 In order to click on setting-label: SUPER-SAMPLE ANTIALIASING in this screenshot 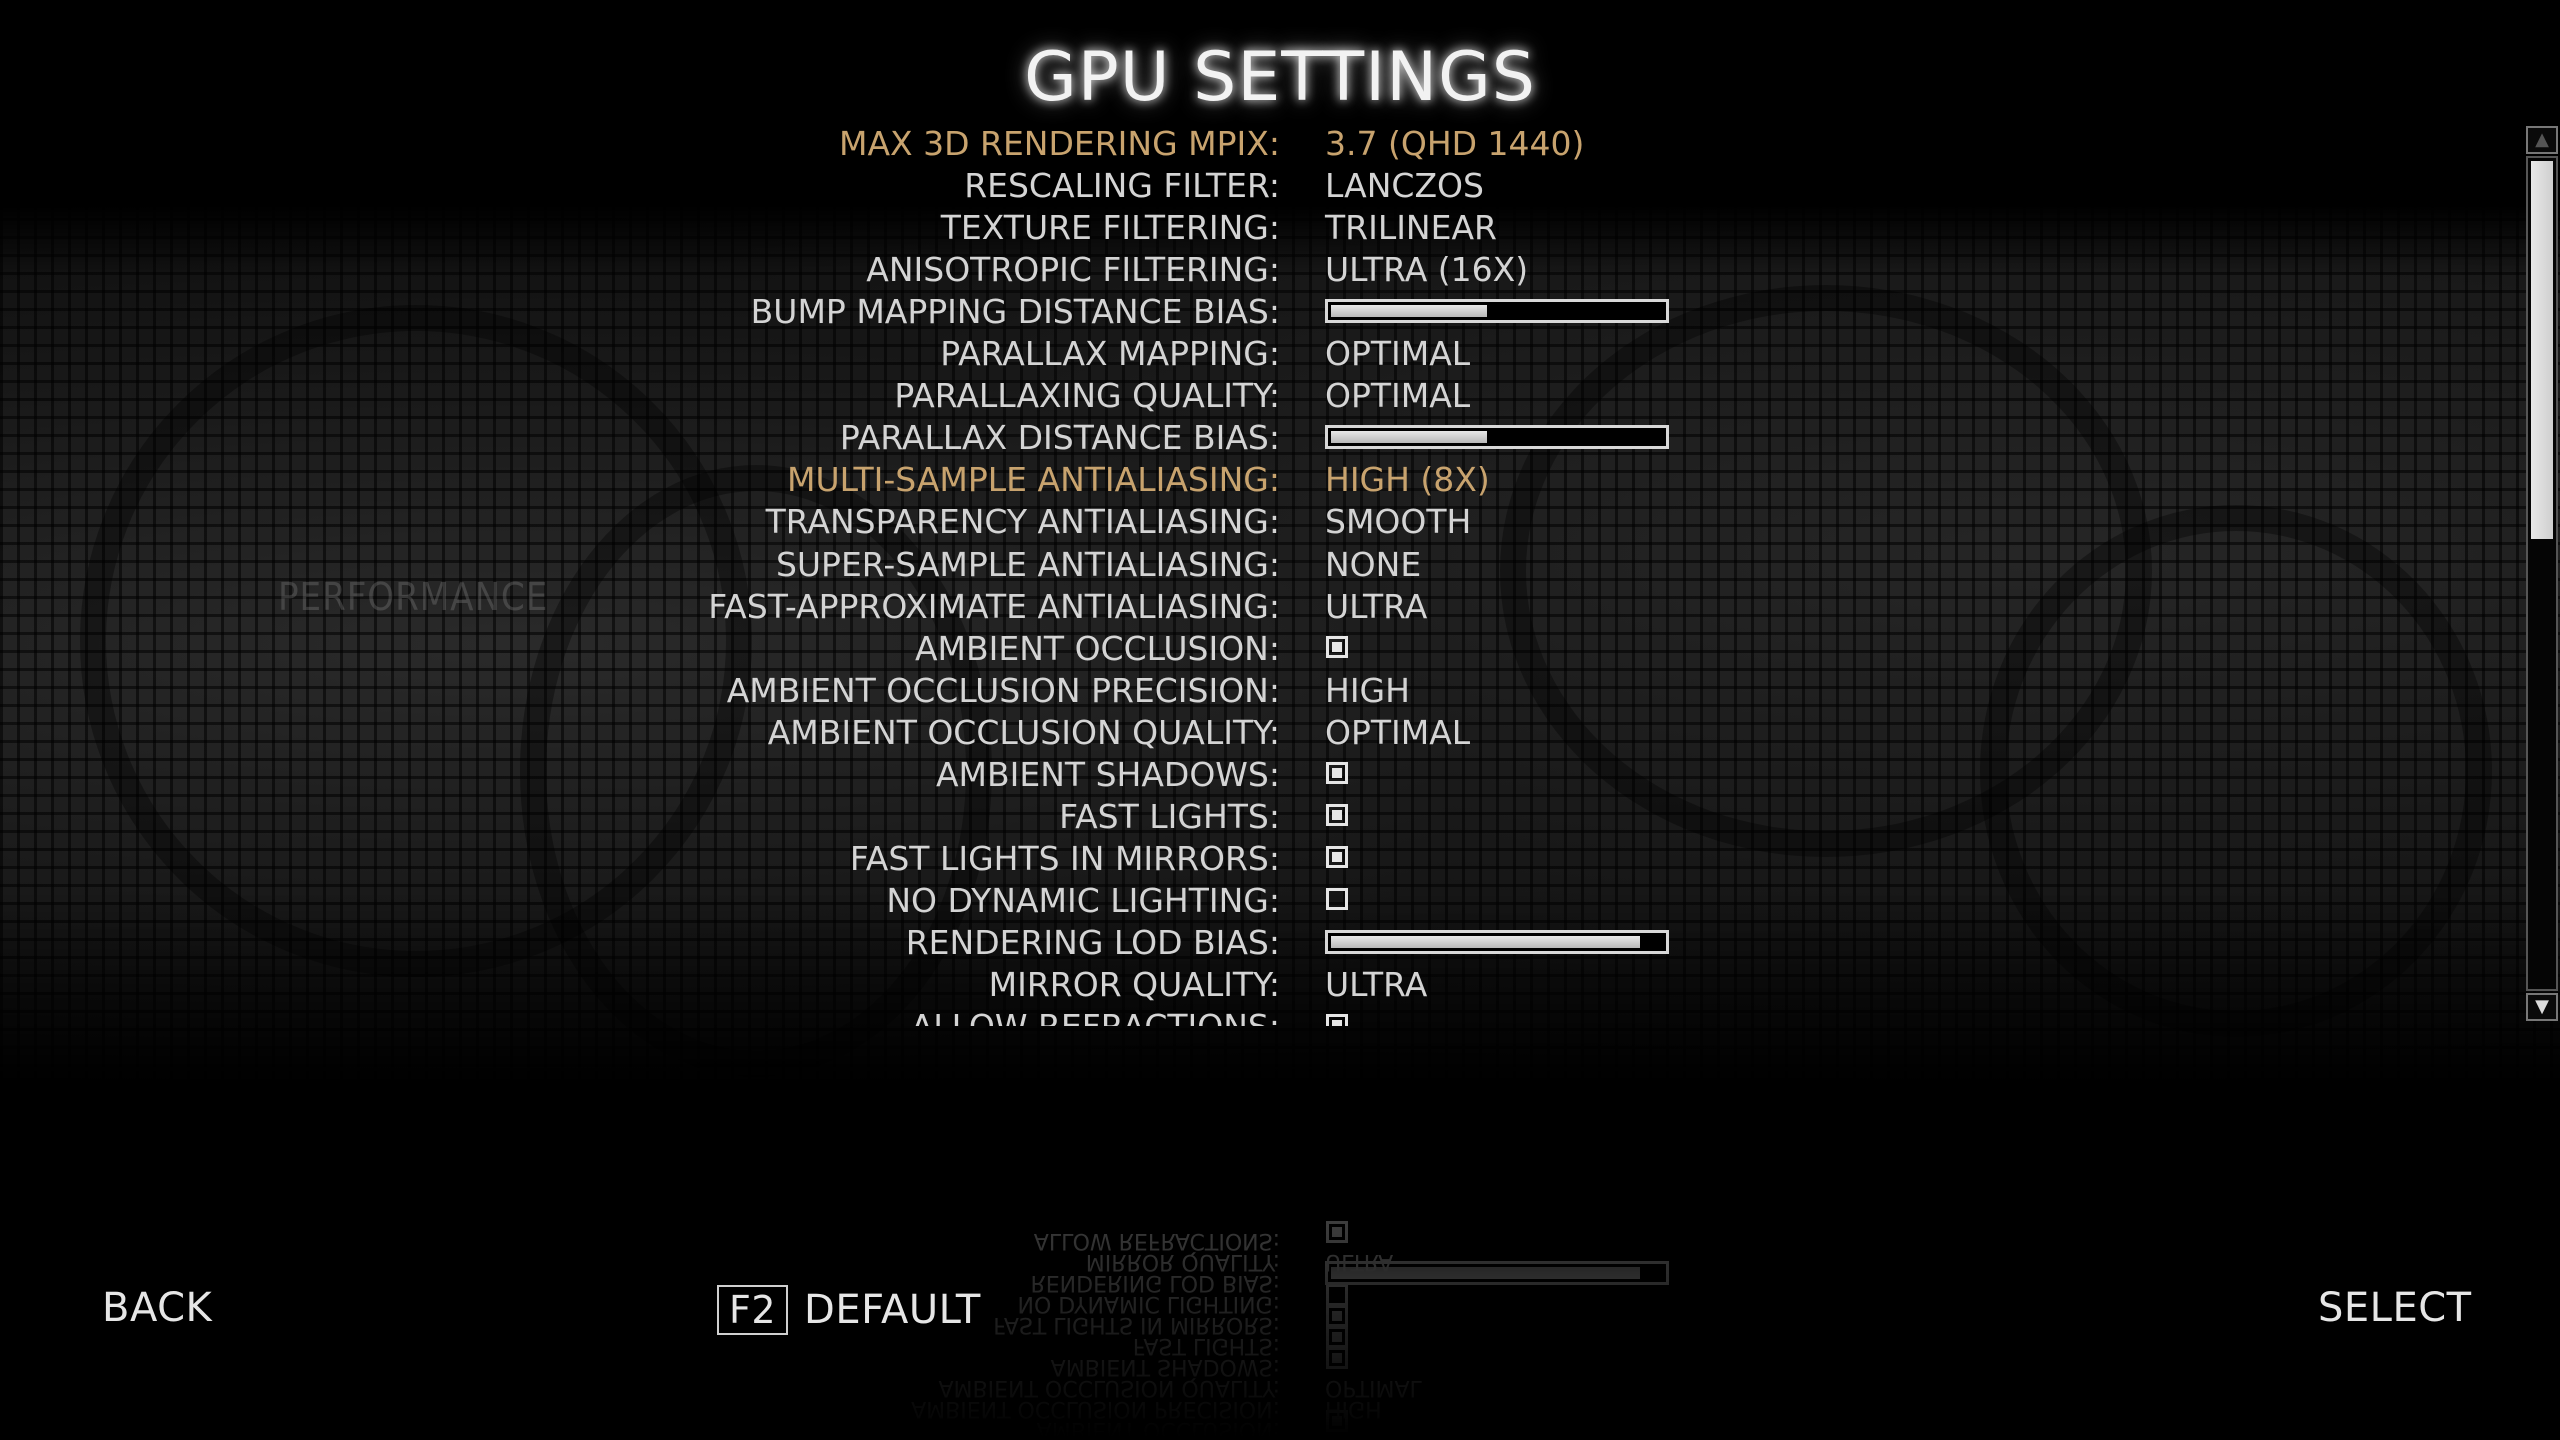, I will do `click(1028, 565)`.